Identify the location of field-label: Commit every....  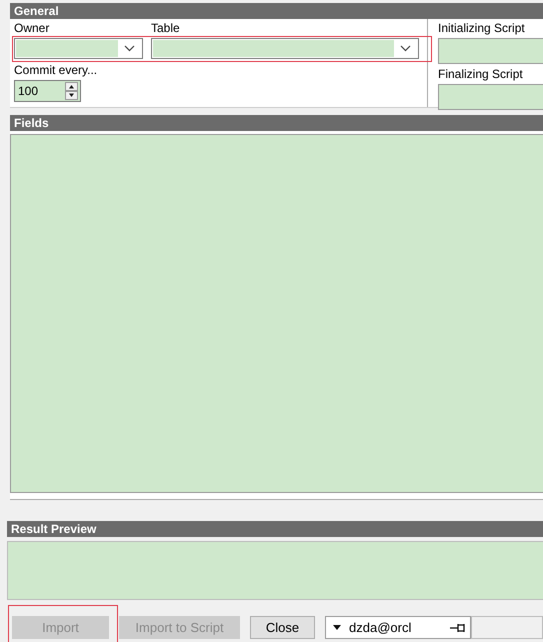
(56, 70).